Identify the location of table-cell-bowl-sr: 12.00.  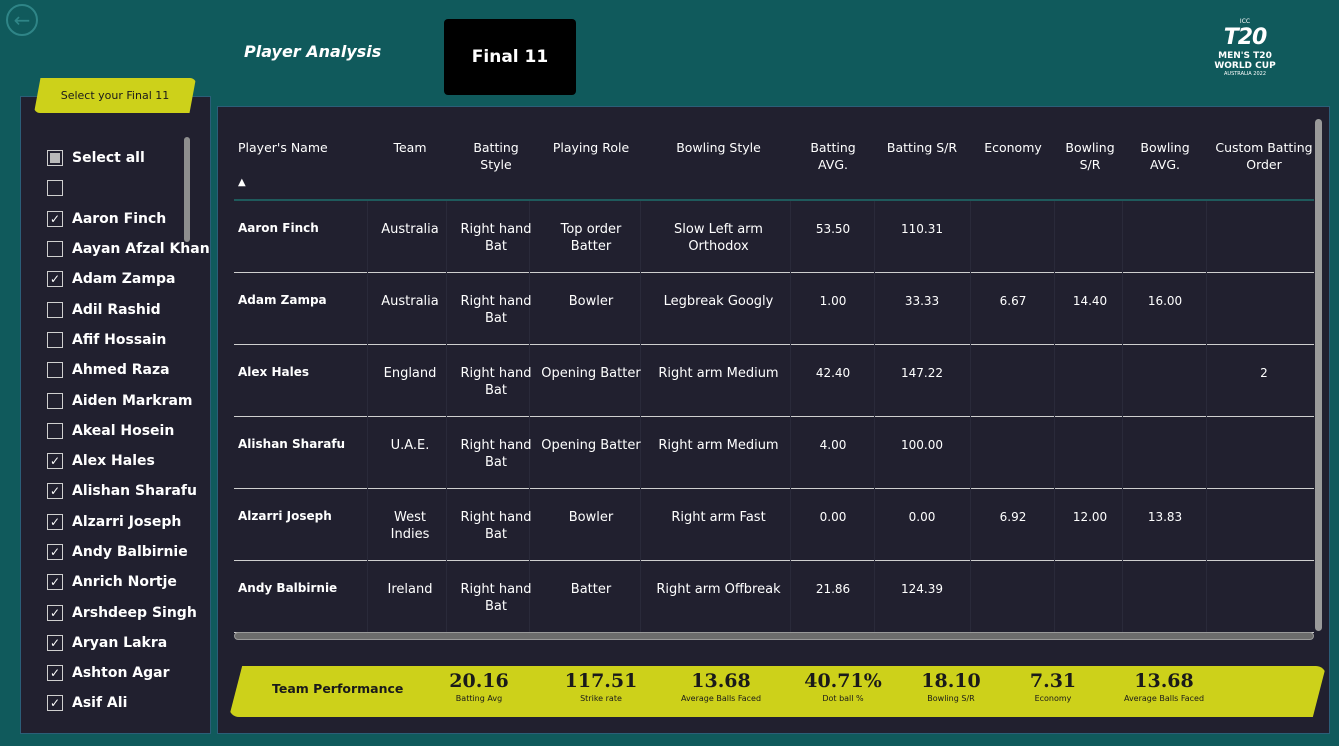
(1090, 517).